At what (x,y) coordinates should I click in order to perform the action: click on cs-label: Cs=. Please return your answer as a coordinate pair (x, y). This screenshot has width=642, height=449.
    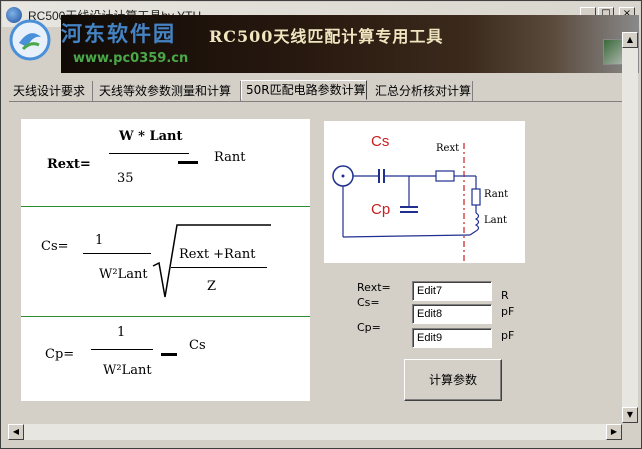
    Looking at the image, I should click on (368, 302).